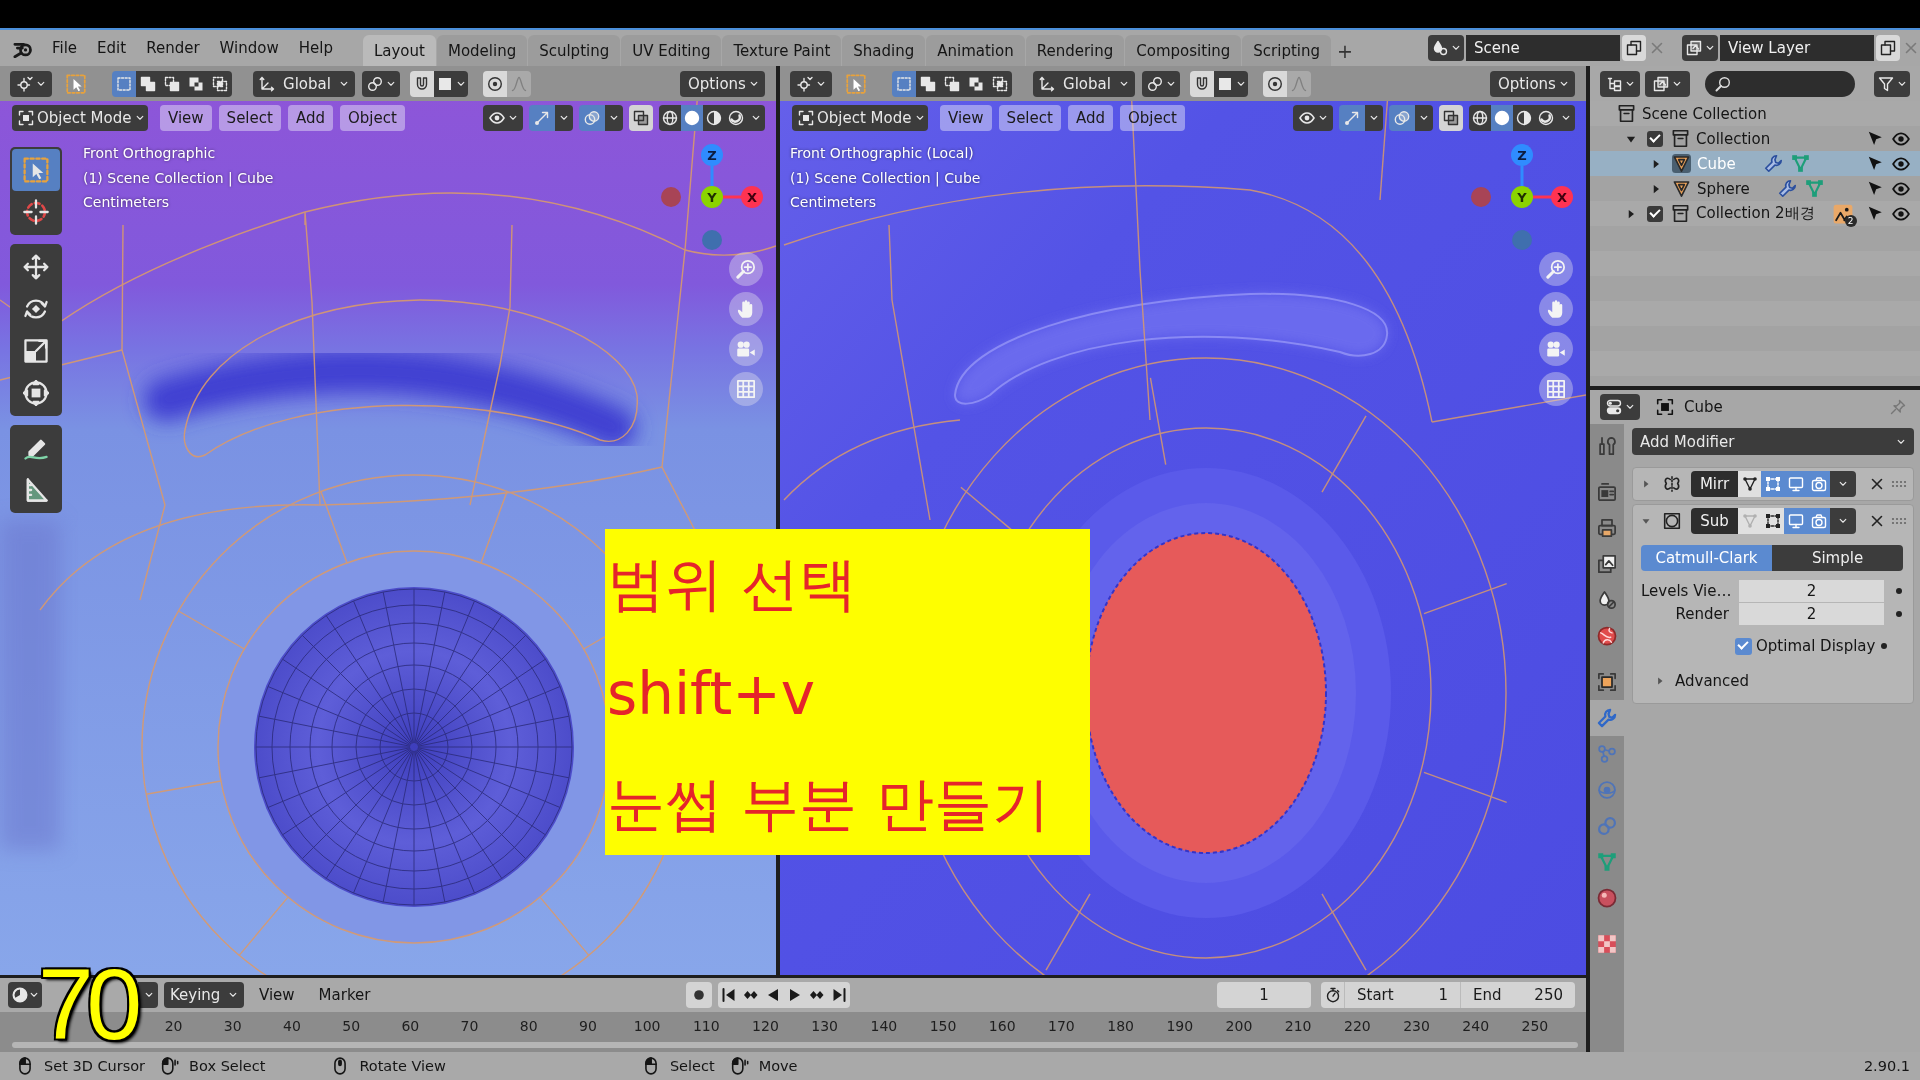 This screenshot has height=1080, width=1920. I want to click on outliner-row: Collection, so click(1755, 138).